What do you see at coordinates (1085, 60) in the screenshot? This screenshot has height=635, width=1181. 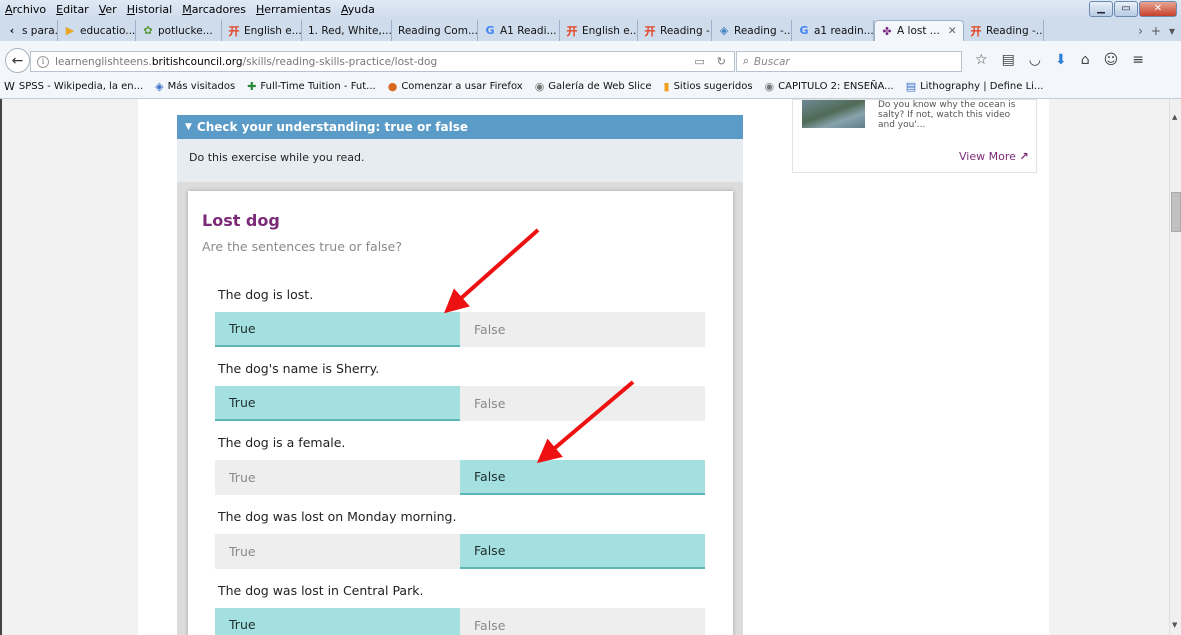 I see `home-icon: ⌂` at bounding box center [1085, 60].